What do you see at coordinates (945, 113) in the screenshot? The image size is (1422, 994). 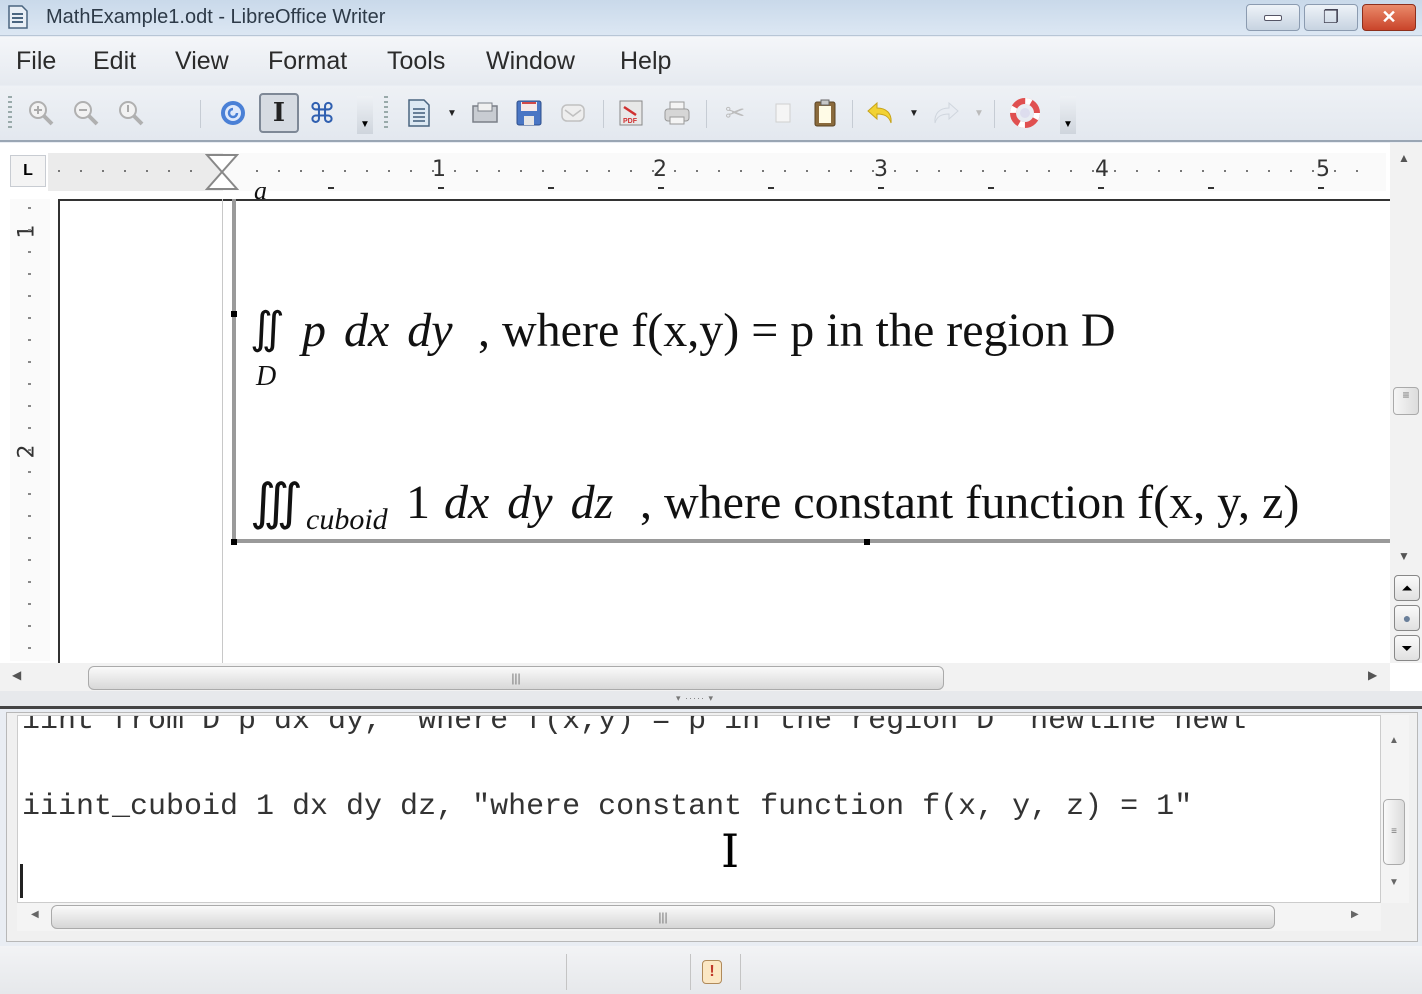 I see `redo-button` at bounding box center [945, 113].